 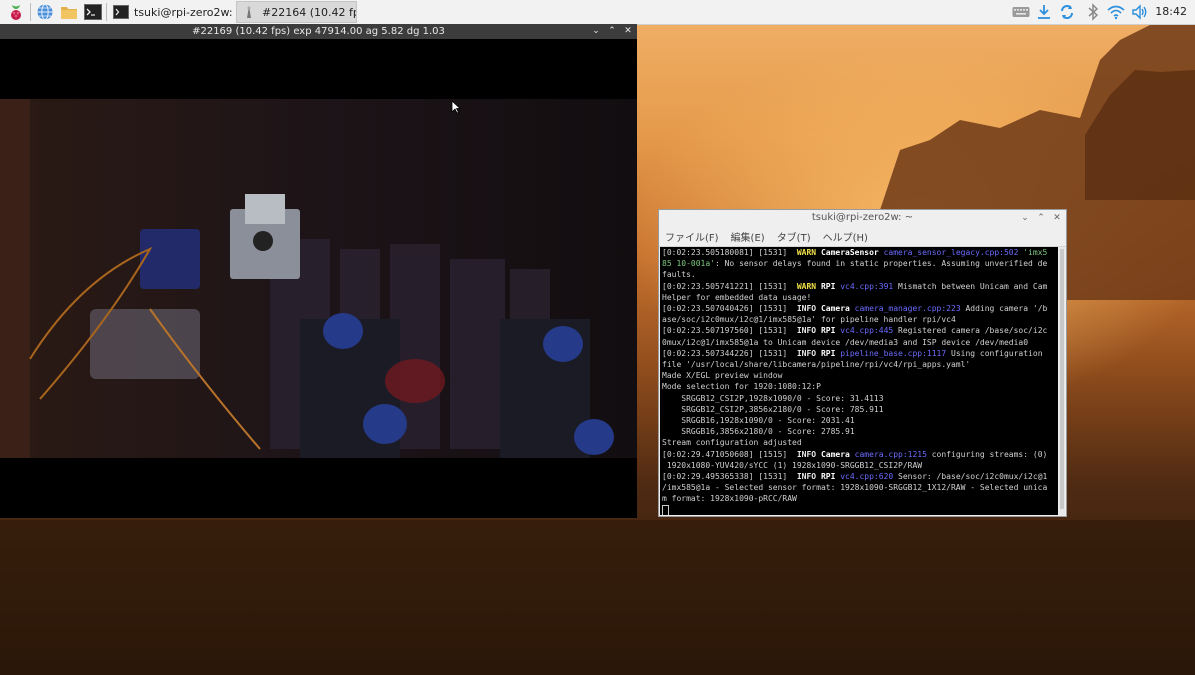 I want to click on terminal-icon, so click(x=121, y=12).